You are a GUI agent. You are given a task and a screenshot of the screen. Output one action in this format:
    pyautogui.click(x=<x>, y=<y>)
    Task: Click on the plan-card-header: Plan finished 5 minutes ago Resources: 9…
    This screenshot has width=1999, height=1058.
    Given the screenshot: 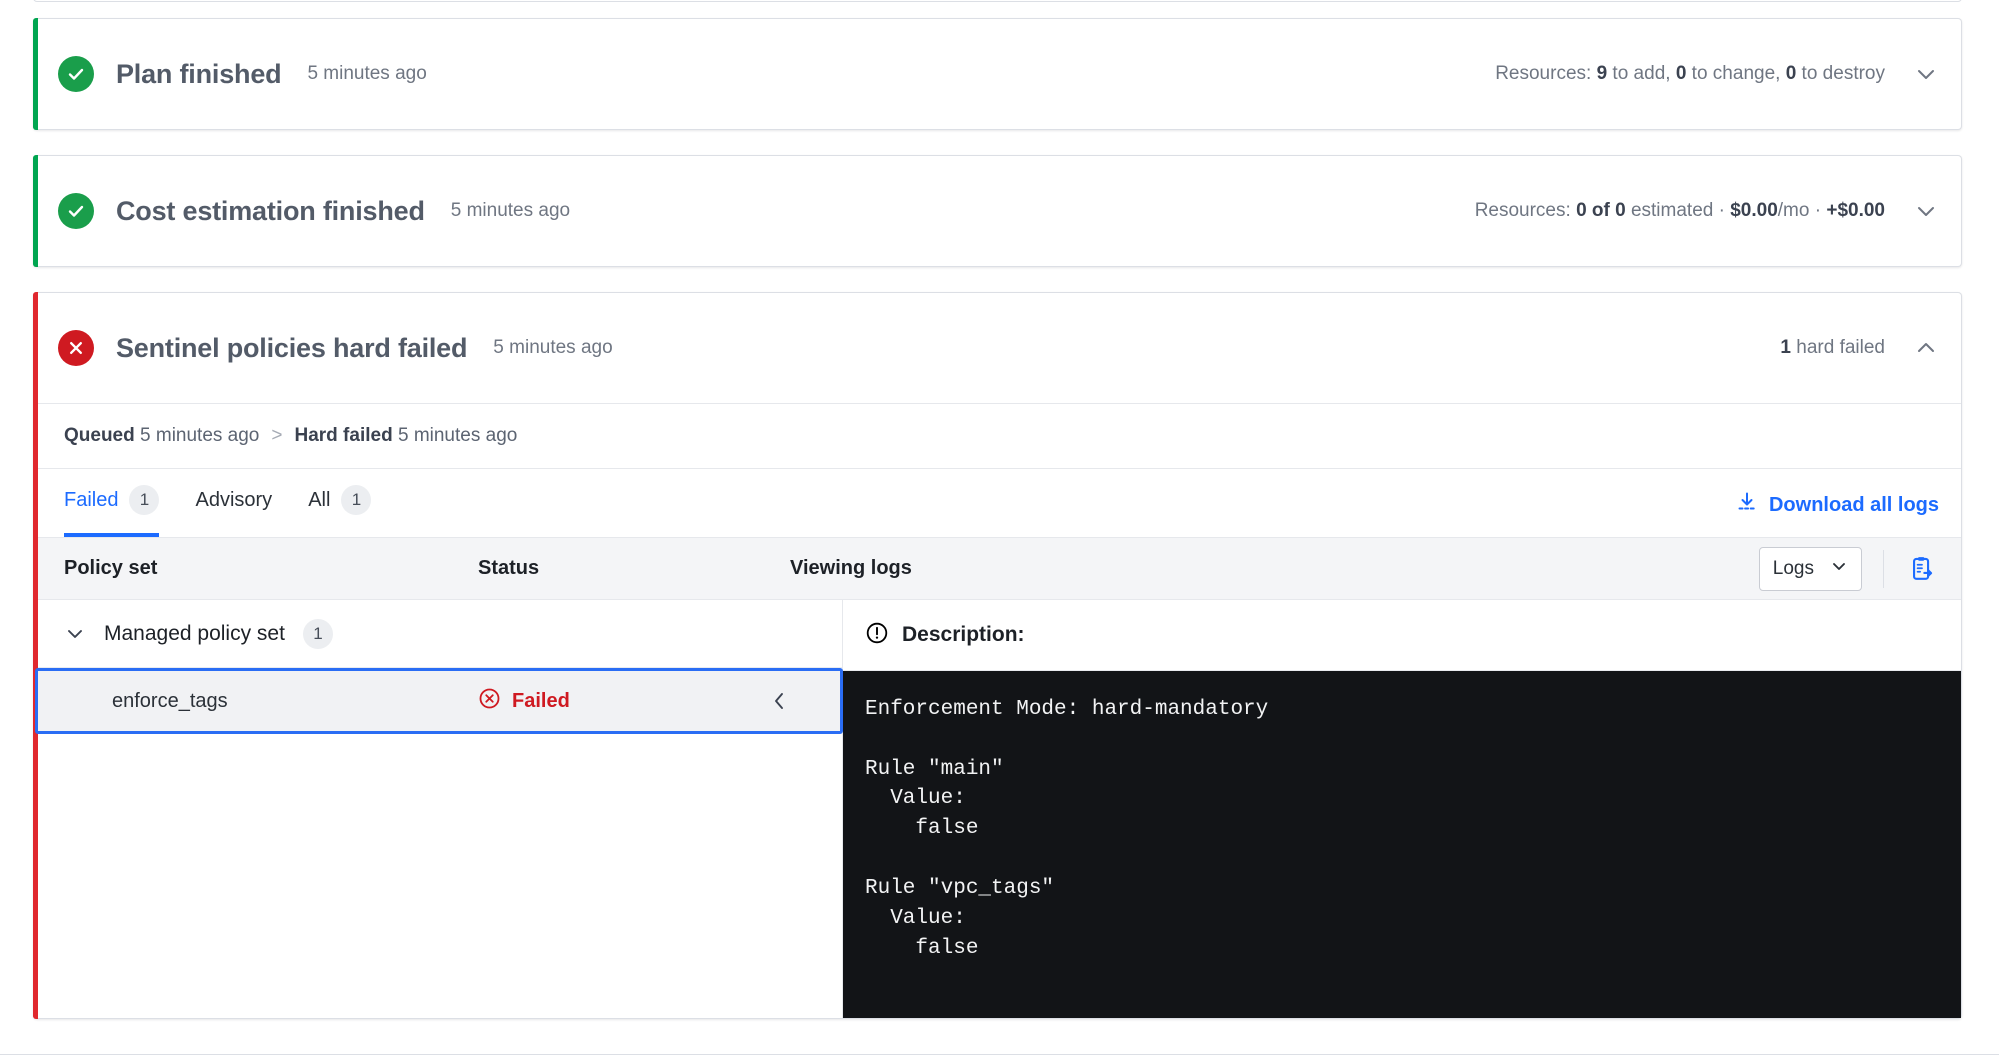 What is the action you would take?
    pyautogui.click(x=999, y=74)
    